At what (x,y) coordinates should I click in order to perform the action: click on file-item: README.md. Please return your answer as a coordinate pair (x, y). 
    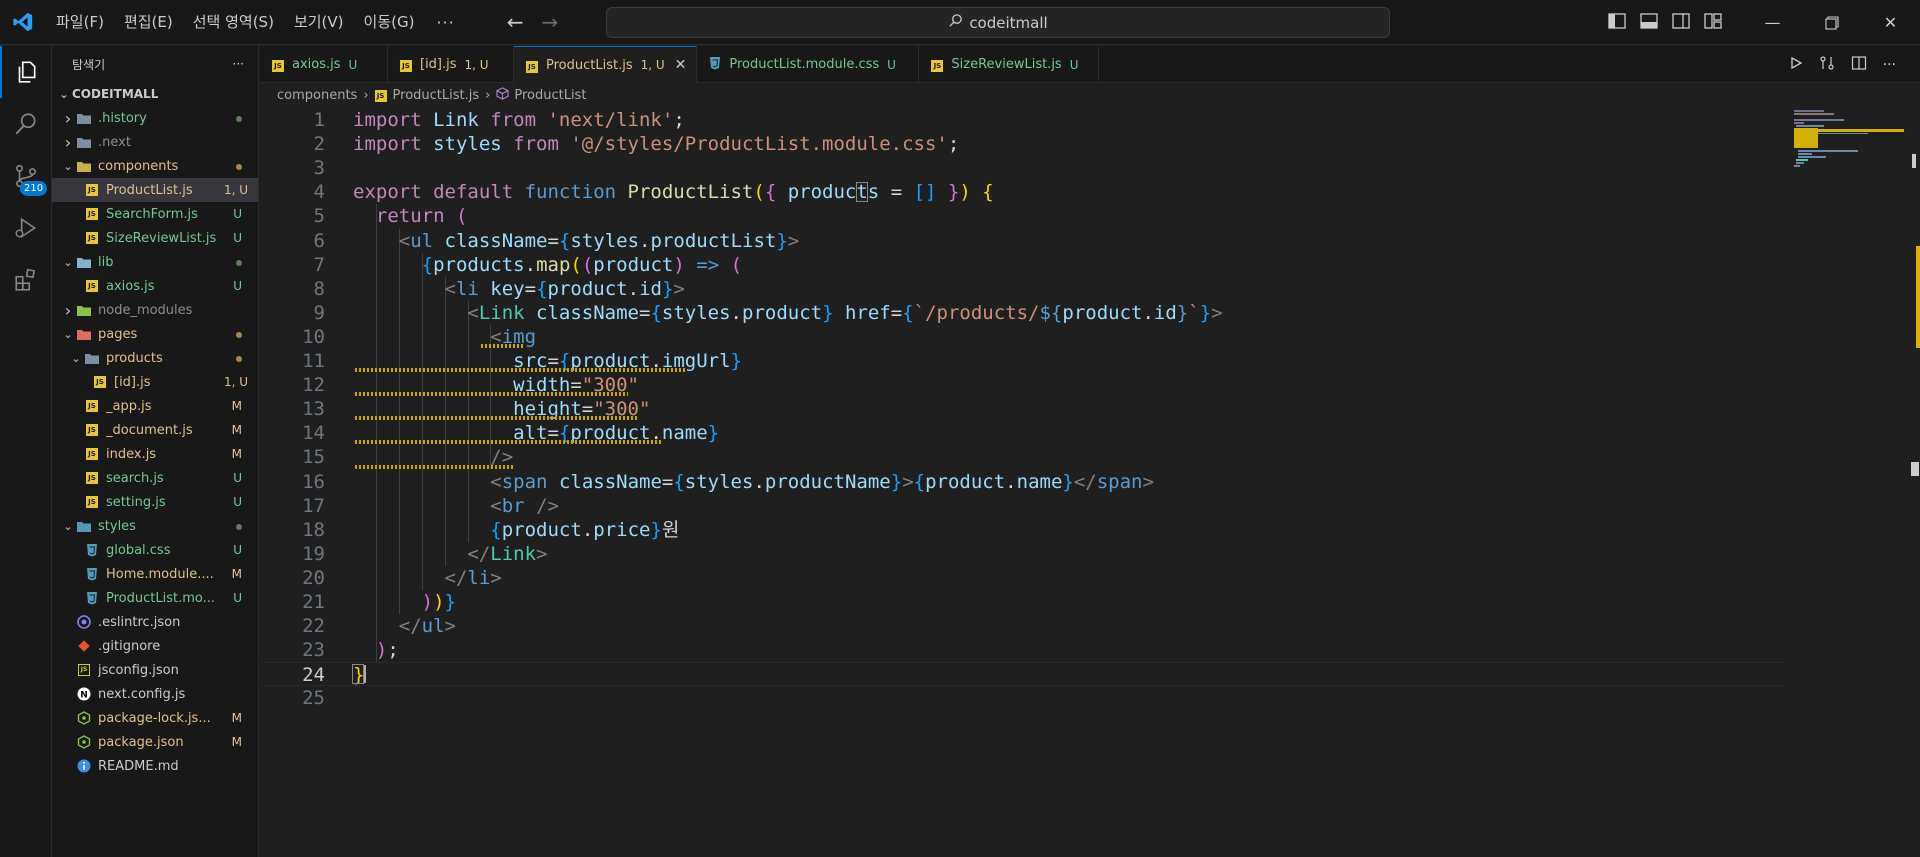
    Looking at the image, I should click on (155, 766).